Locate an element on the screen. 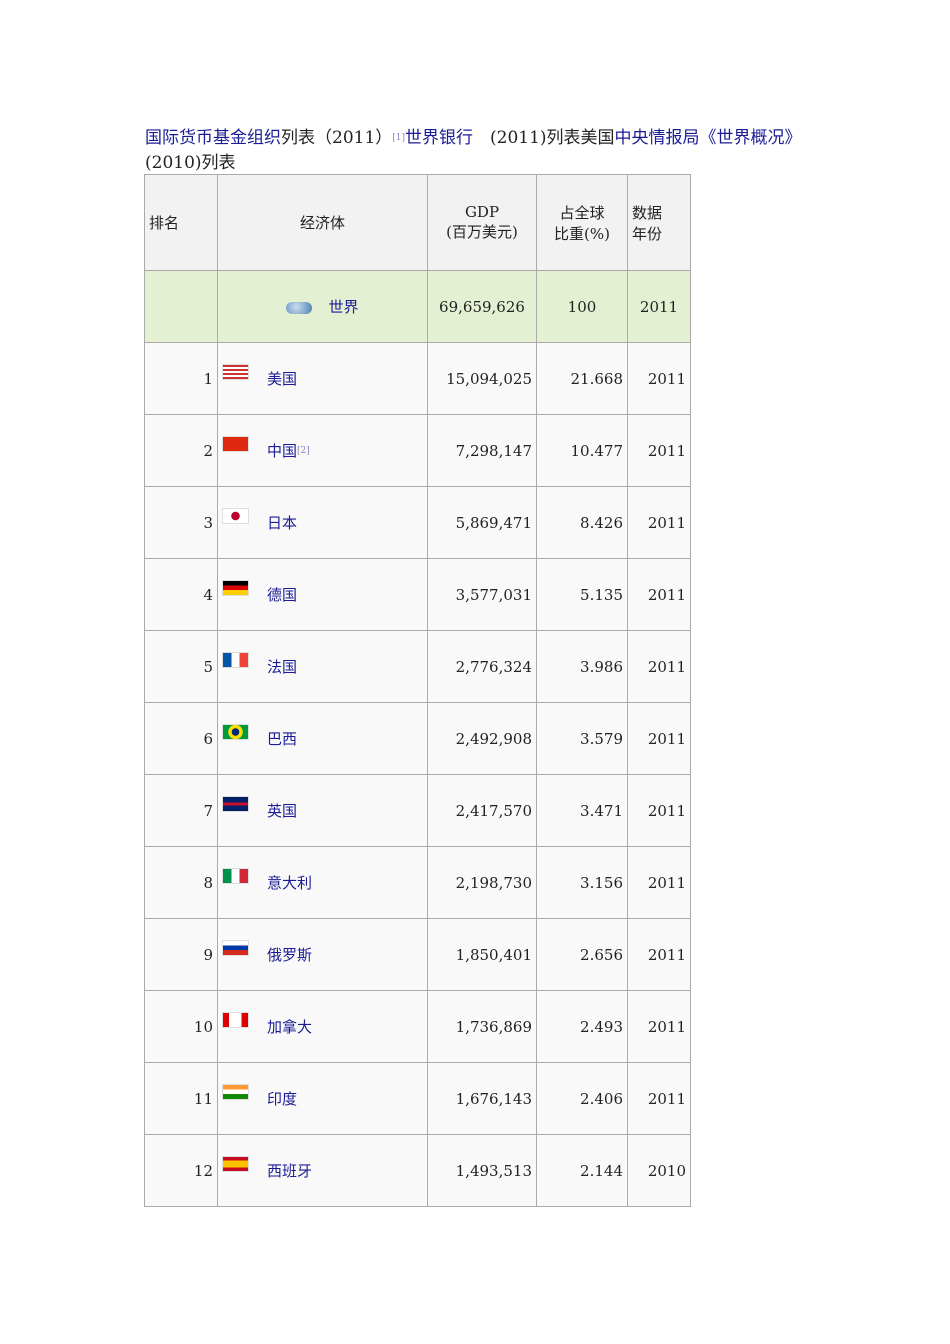 This screenshot has width=950, height=1344. rank-cell: 9 is located at coordinates (181, 954).